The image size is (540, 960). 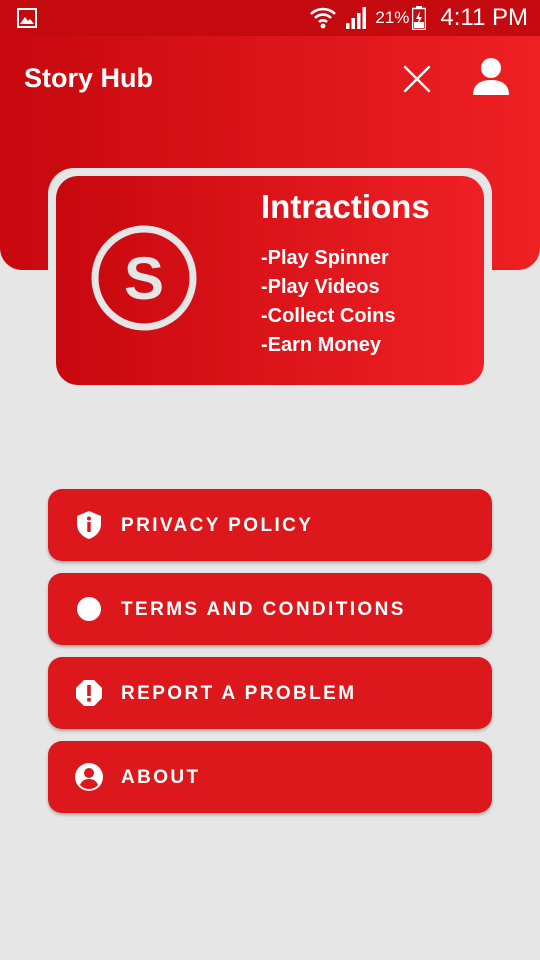 I want to click on account-circle-icon, so click(x=89, y=777).